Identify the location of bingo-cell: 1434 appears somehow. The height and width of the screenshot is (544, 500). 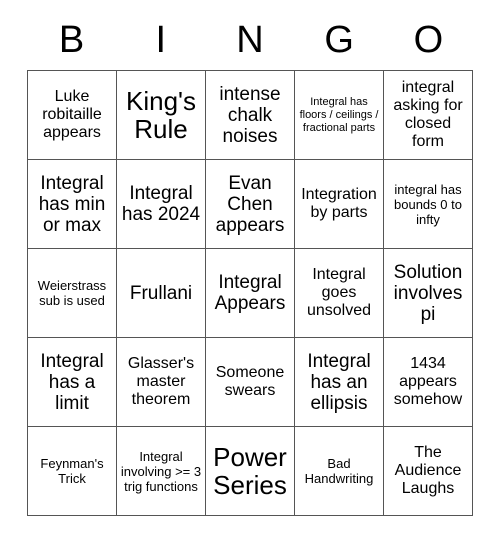
(428, 382).